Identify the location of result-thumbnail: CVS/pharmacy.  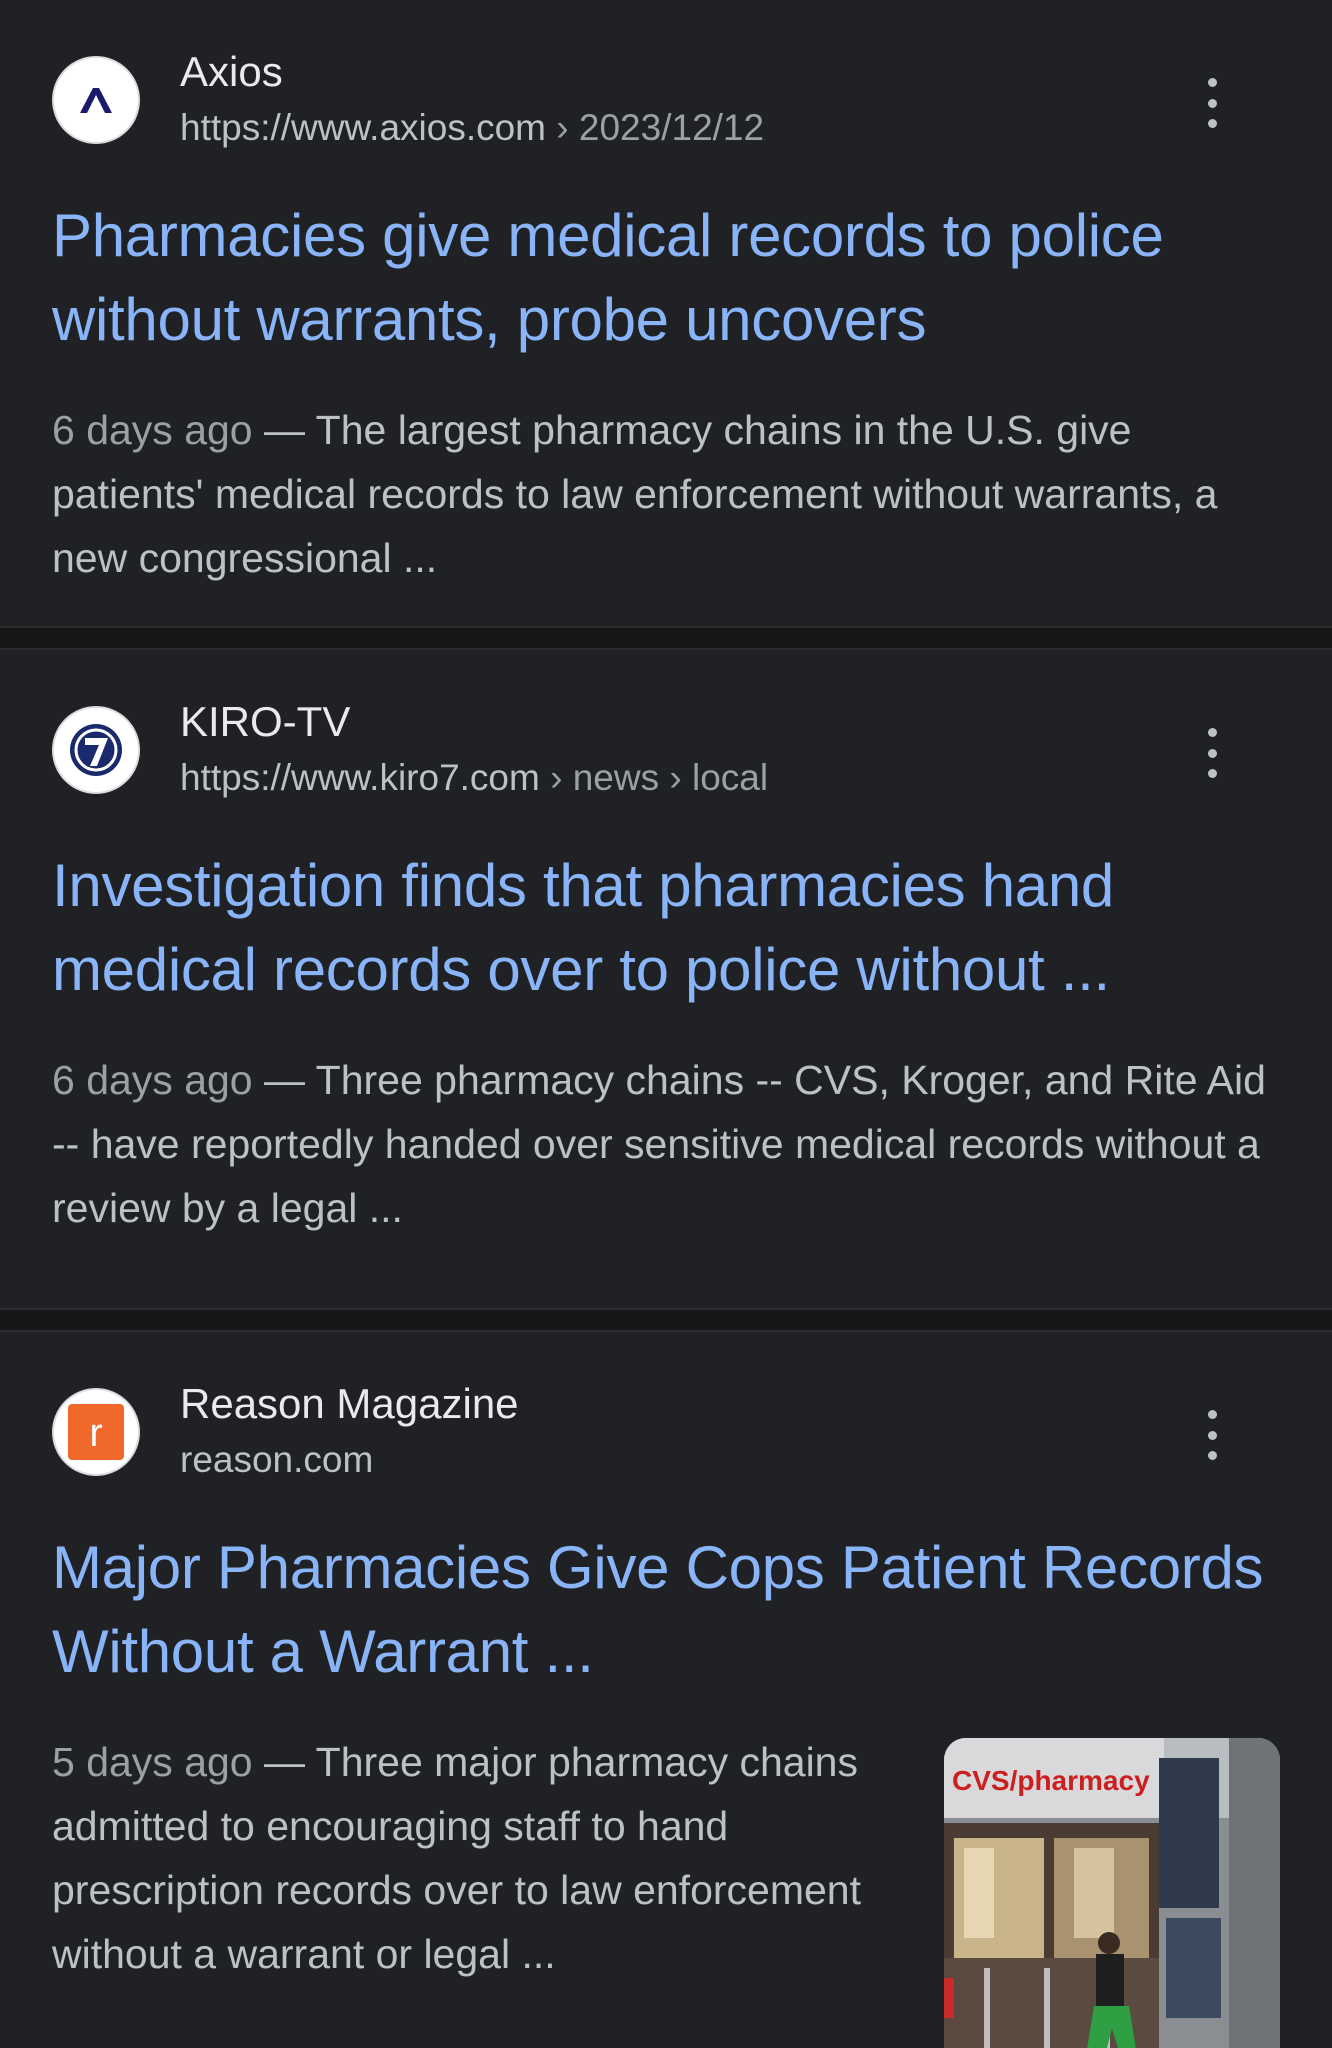
(1112, 1893).